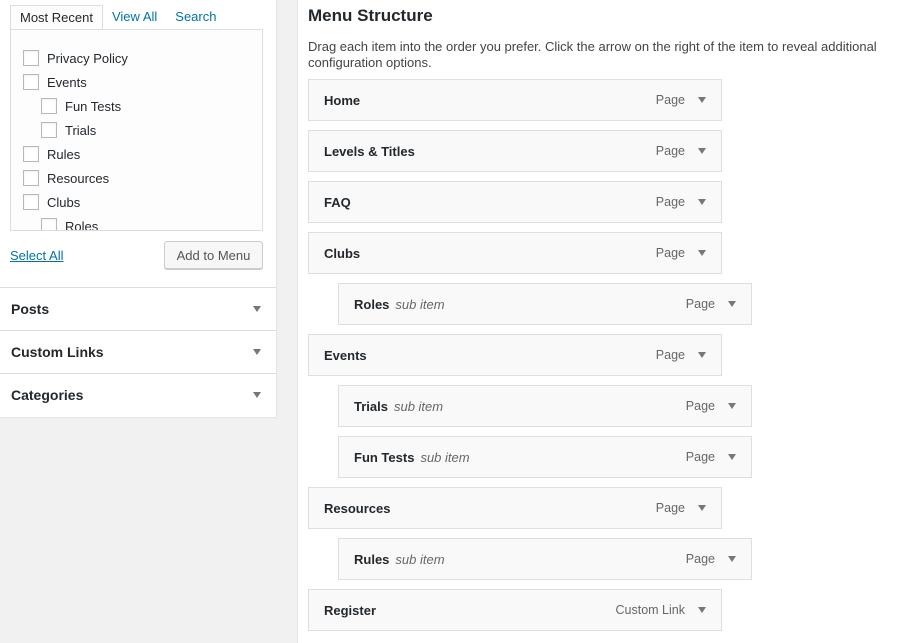  Describe the element at coordinates (36, 255) in the screenshot. I see `select-all-link: Select All` at that location.